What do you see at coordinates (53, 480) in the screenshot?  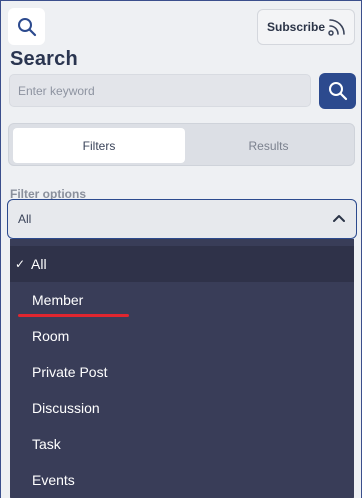 I see `option-label: Events` at bounding box center [53, 480].